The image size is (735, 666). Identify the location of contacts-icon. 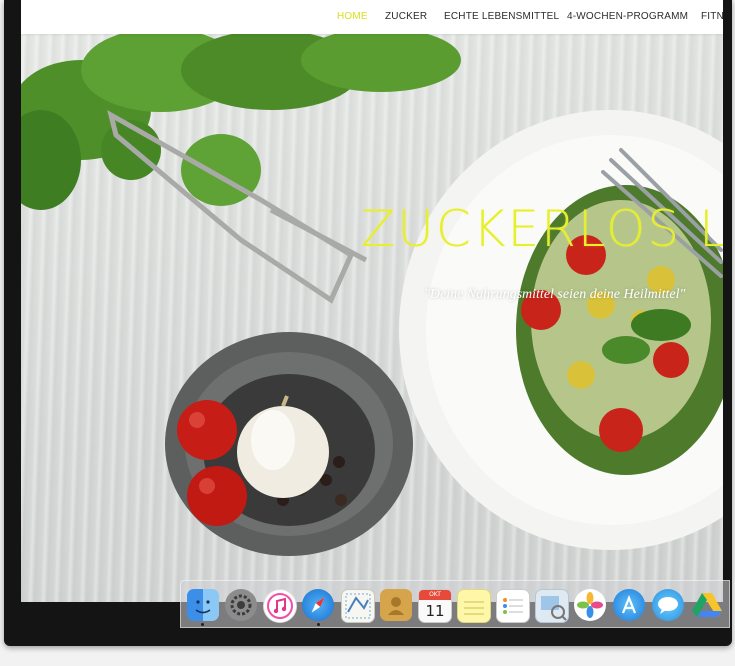
(396, 605).